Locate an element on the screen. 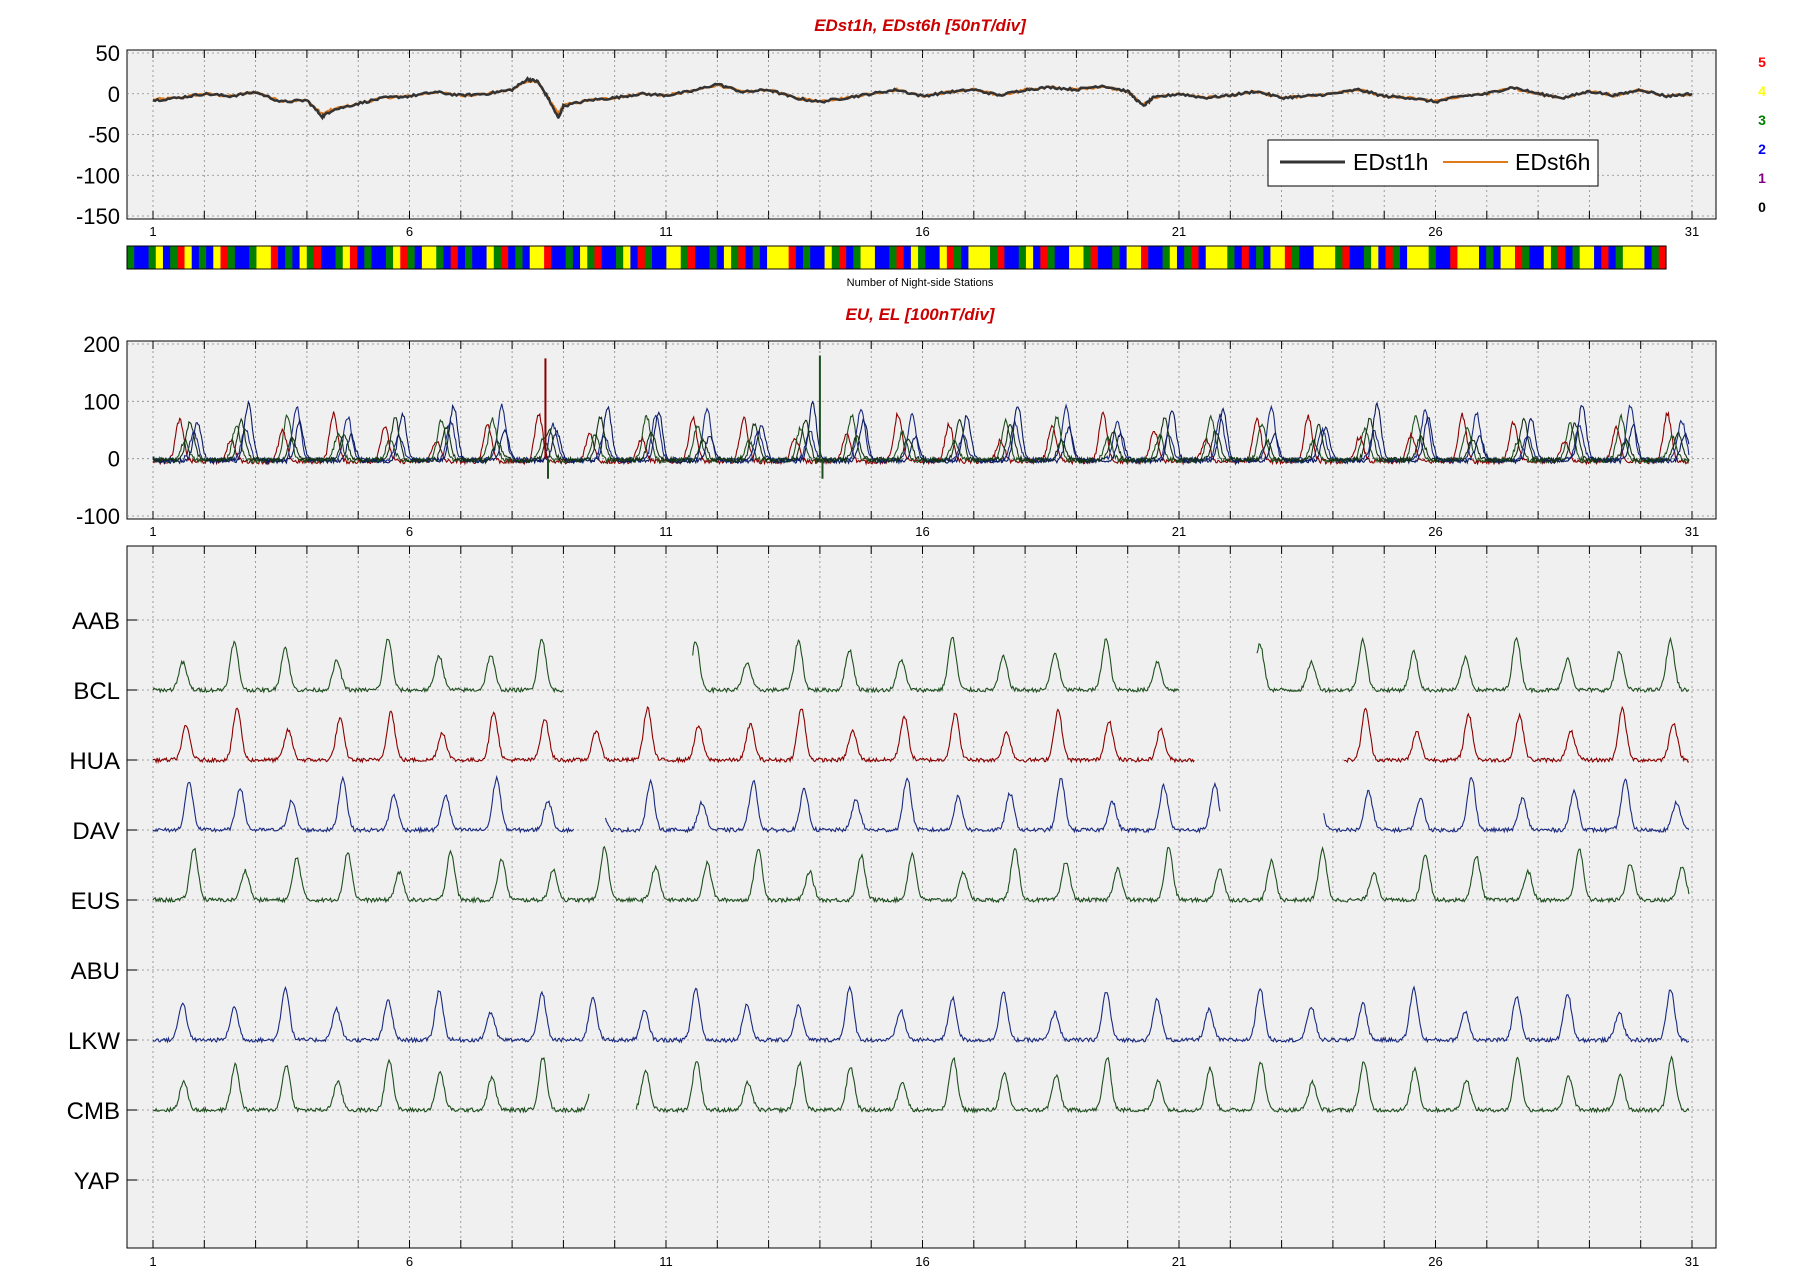 Image resolution: width=1801 pixels, height=1268 pixels. eu-el-ytick-0: 0 is located at coordinates (114, 459).